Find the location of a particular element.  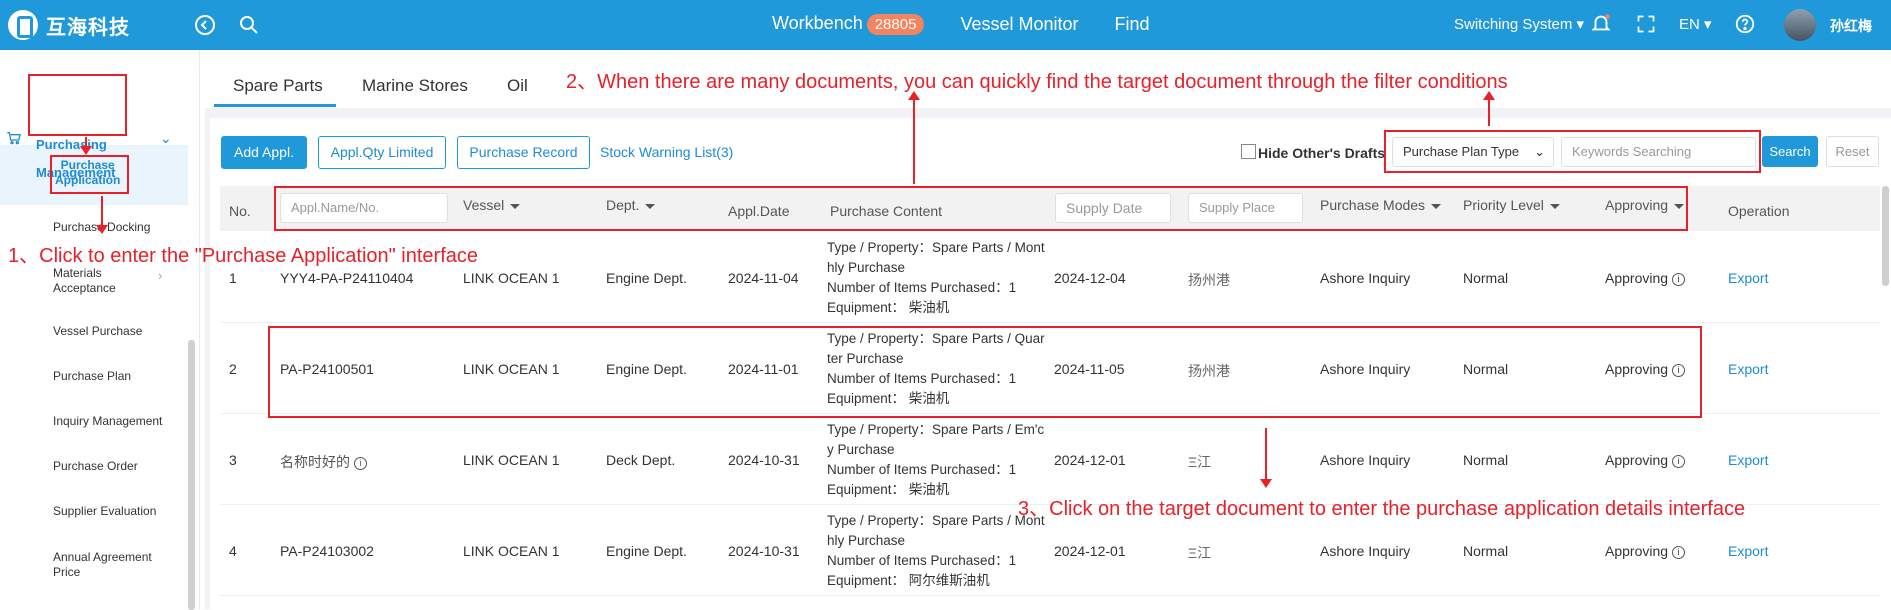

nav-find: Find is located at coordinates (1132, 24).